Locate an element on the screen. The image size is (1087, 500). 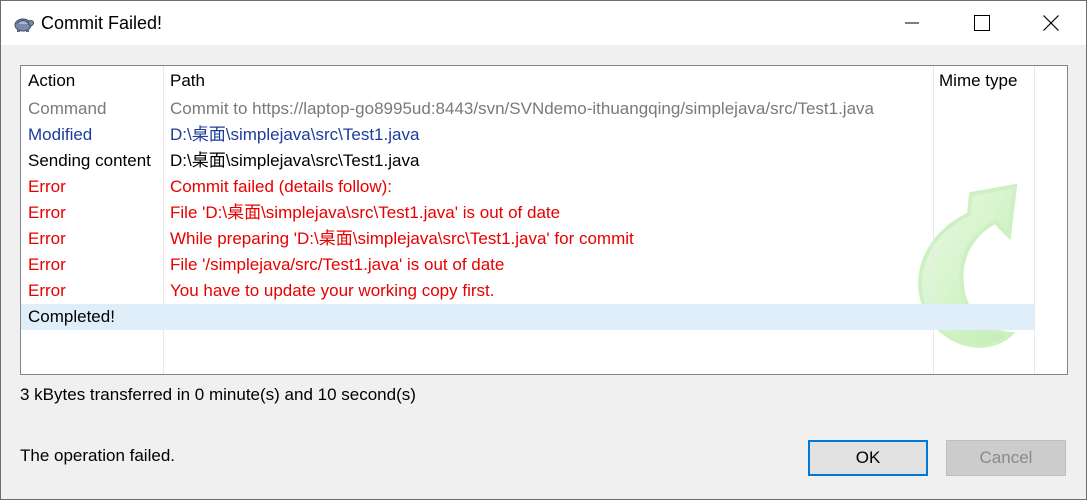
maximize-button is located at coordinates (982, 23).